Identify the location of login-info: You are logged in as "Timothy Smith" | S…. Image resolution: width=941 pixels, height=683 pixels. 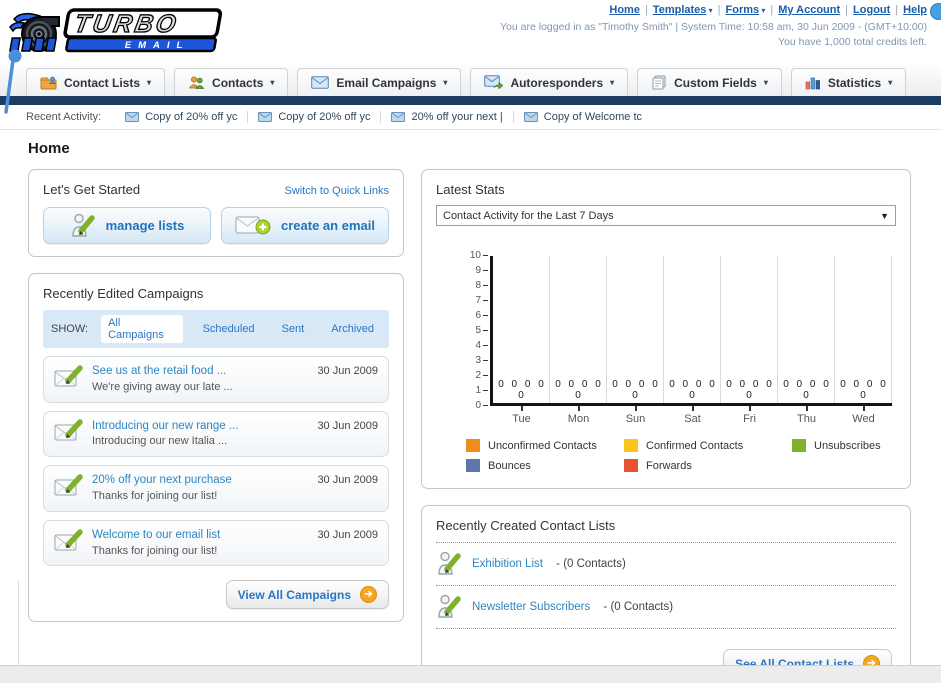
(713, 35).